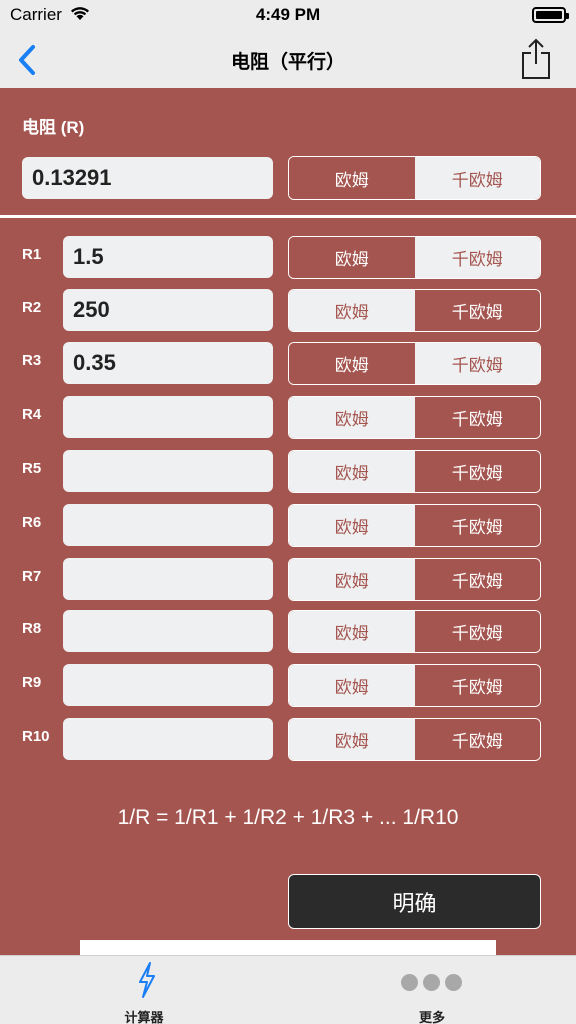 Image resolution: width=576 pixels, height=1024 pixels. Describe the element at coordinates (32, 254) in the screenshot. I see `resistor-label-r1: R1` at that location.